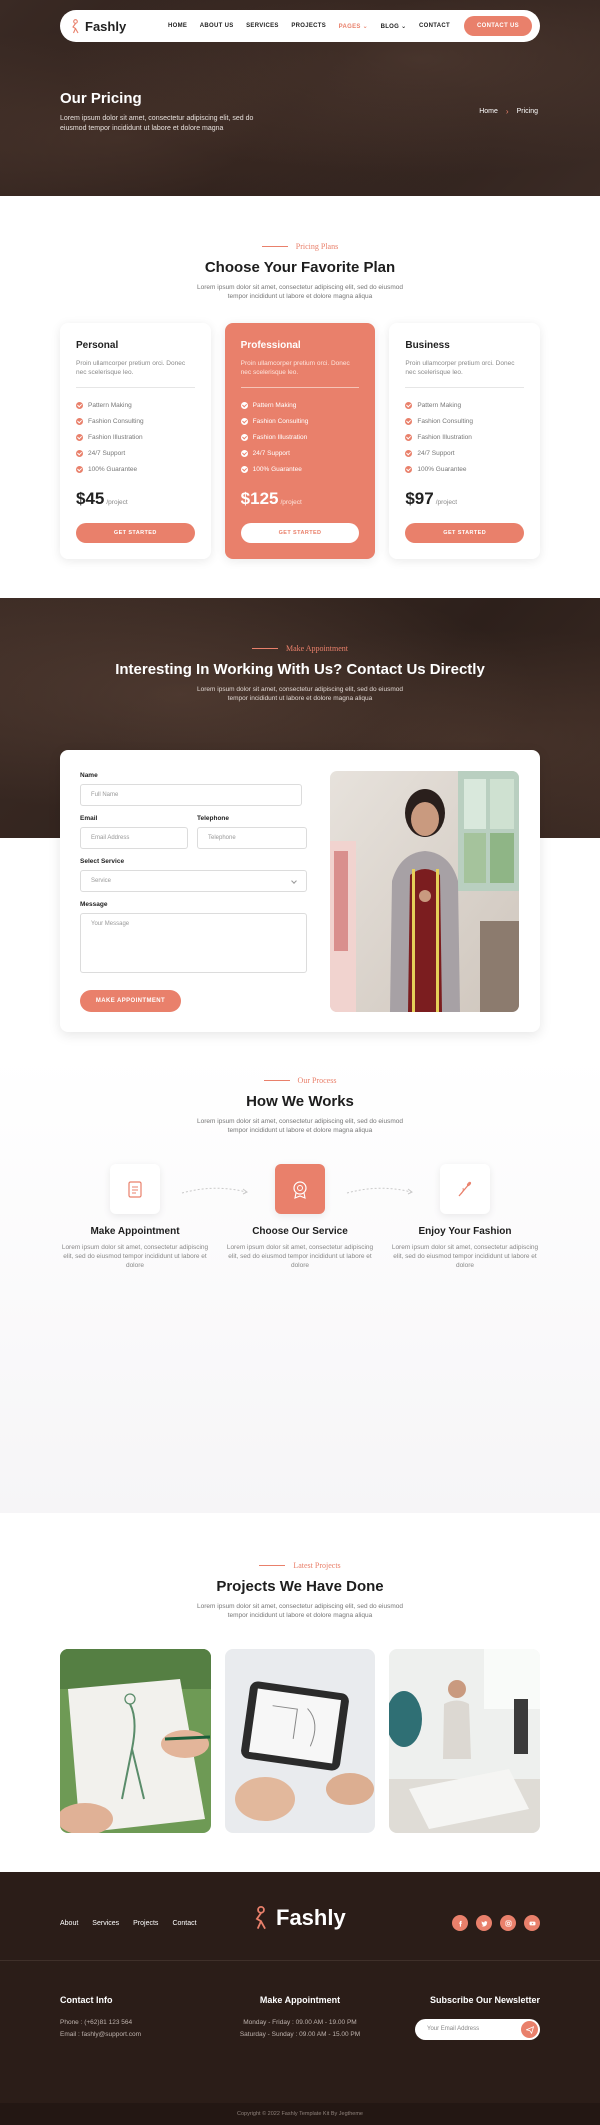 The height and width of the screenshot is (2125, 600). What do you see at coordinates (488, 111) in the screenshot?
I see `breadcrumb-home: Home` at bounding box center [488, 111].